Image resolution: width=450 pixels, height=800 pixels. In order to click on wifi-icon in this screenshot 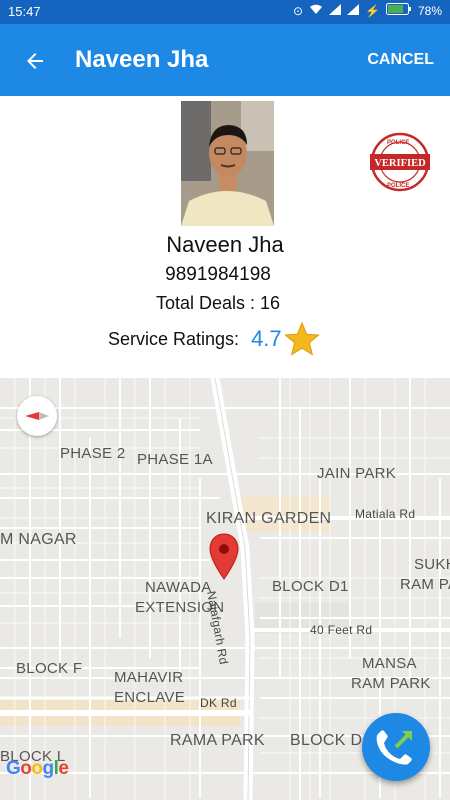, I will do `click(316, 10)`.